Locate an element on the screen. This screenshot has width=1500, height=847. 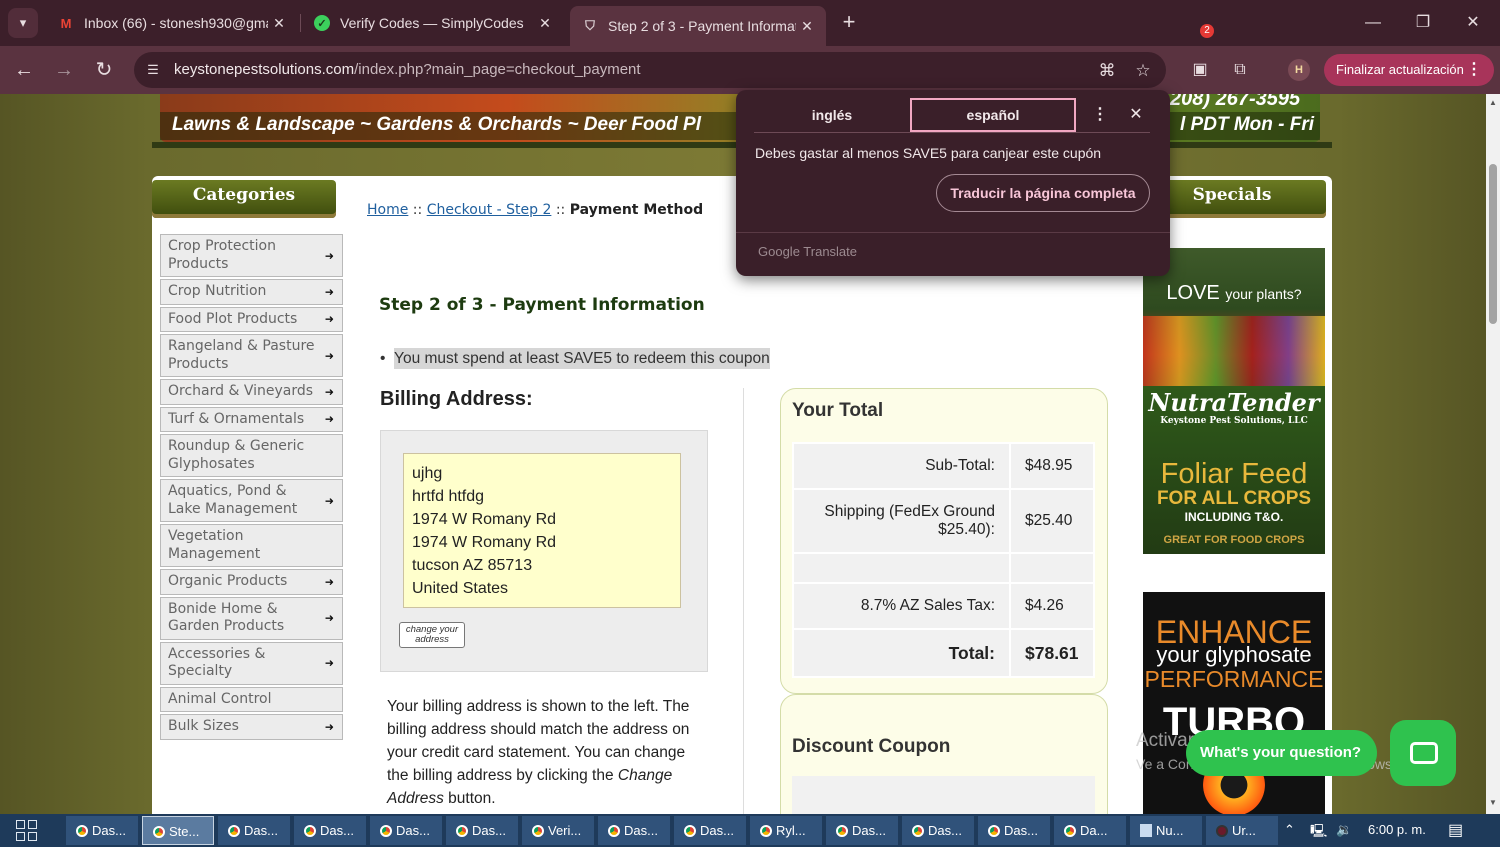
site-info-icon: ☰ is located at coordinates (153, 70).